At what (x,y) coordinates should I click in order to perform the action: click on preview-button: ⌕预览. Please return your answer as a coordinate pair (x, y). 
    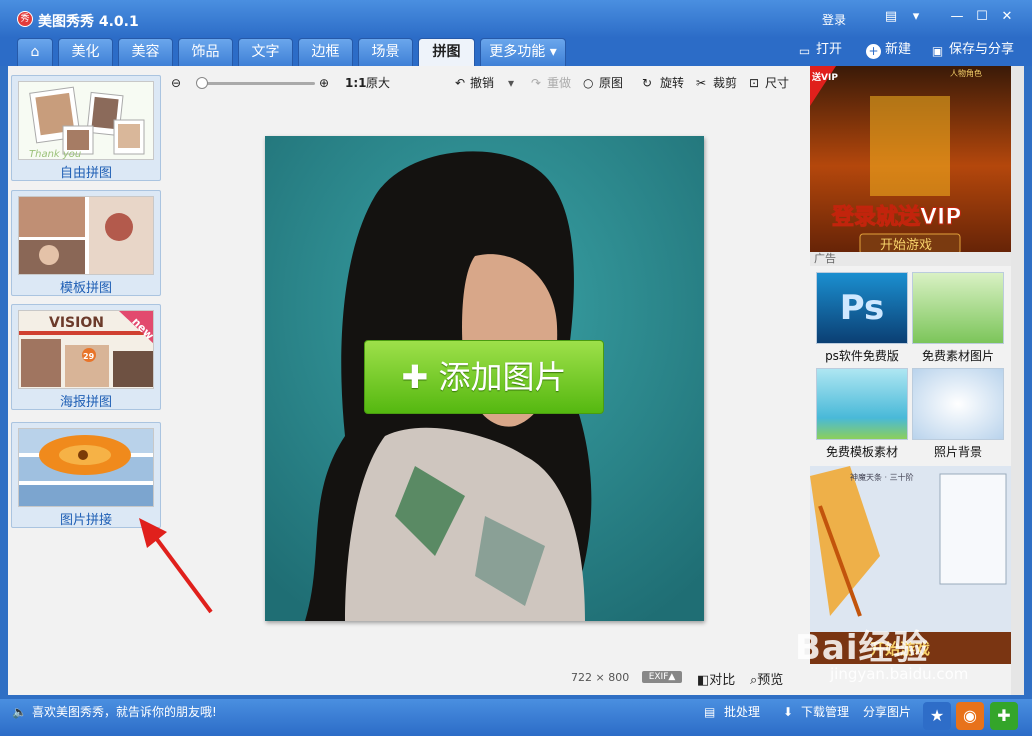
    Looking at the image, I should click on (766, 678).